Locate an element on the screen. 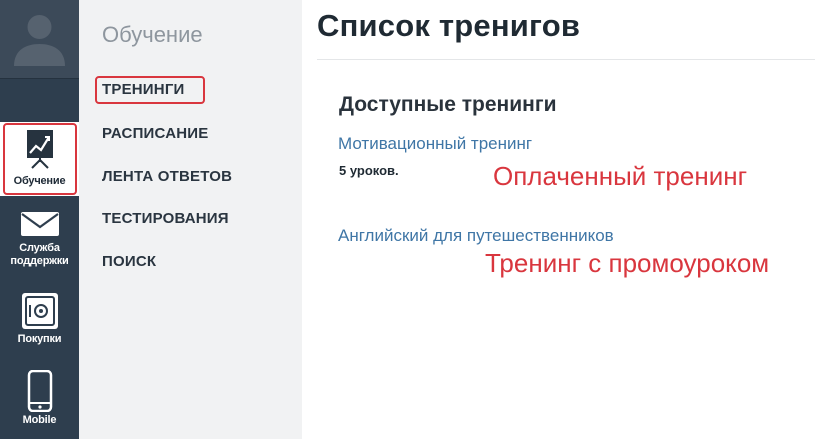  subnav-item-testing: ТЕСТИРОВАНИЯ is located at coordinates (165, 218).